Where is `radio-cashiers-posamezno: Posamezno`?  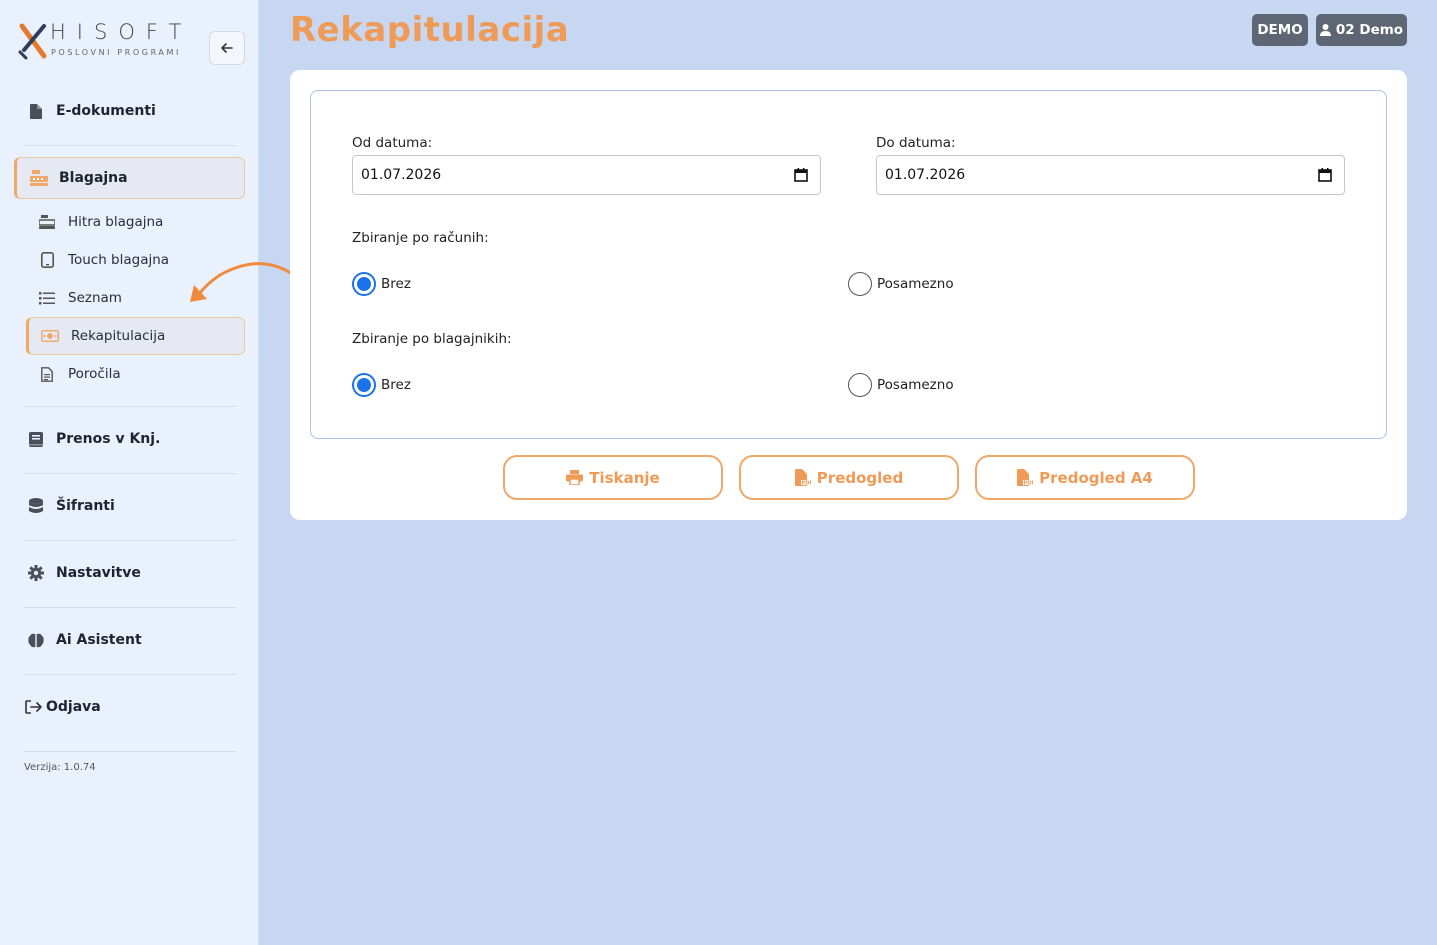 radio-cashiers-posamezno: Posamezno is located at coordinates (901, 385).